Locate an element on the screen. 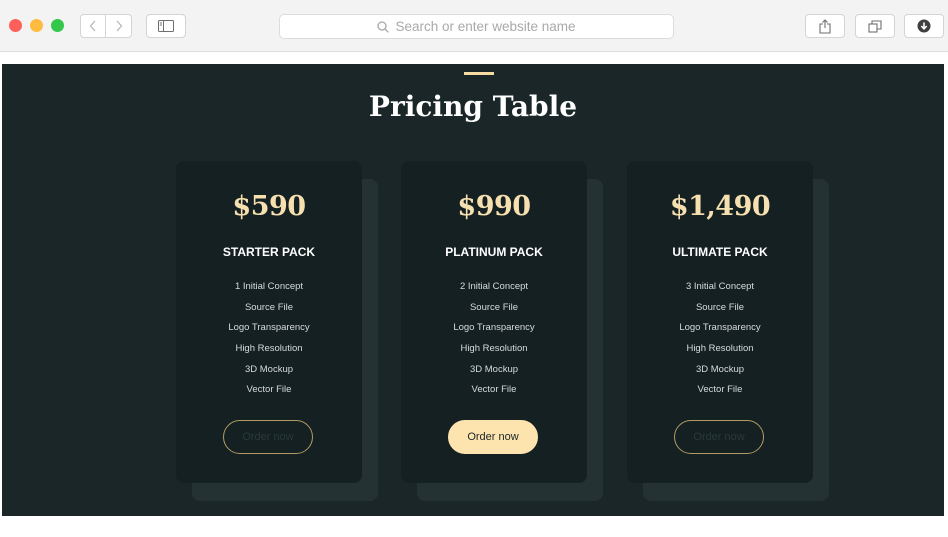 The width and height of the screenshot is (948, 537). back-button is located at coordinates (93, 26).